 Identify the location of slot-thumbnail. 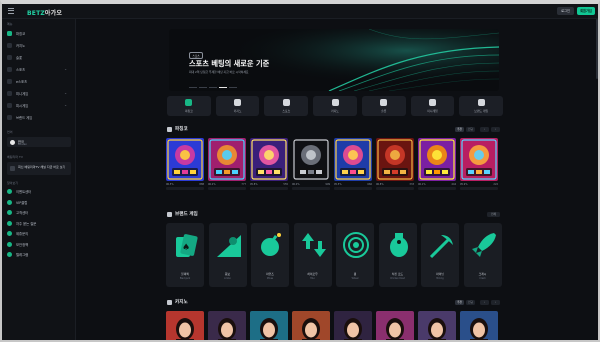
(311, 159).